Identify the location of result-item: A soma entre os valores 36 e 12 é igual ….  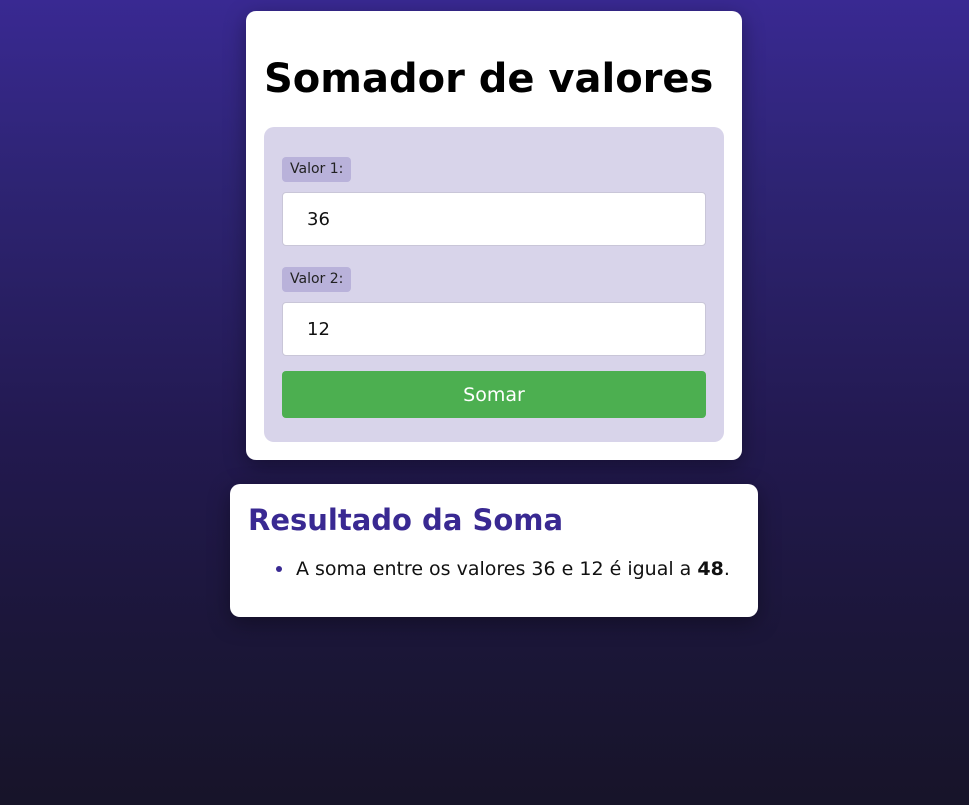
(503, 569).